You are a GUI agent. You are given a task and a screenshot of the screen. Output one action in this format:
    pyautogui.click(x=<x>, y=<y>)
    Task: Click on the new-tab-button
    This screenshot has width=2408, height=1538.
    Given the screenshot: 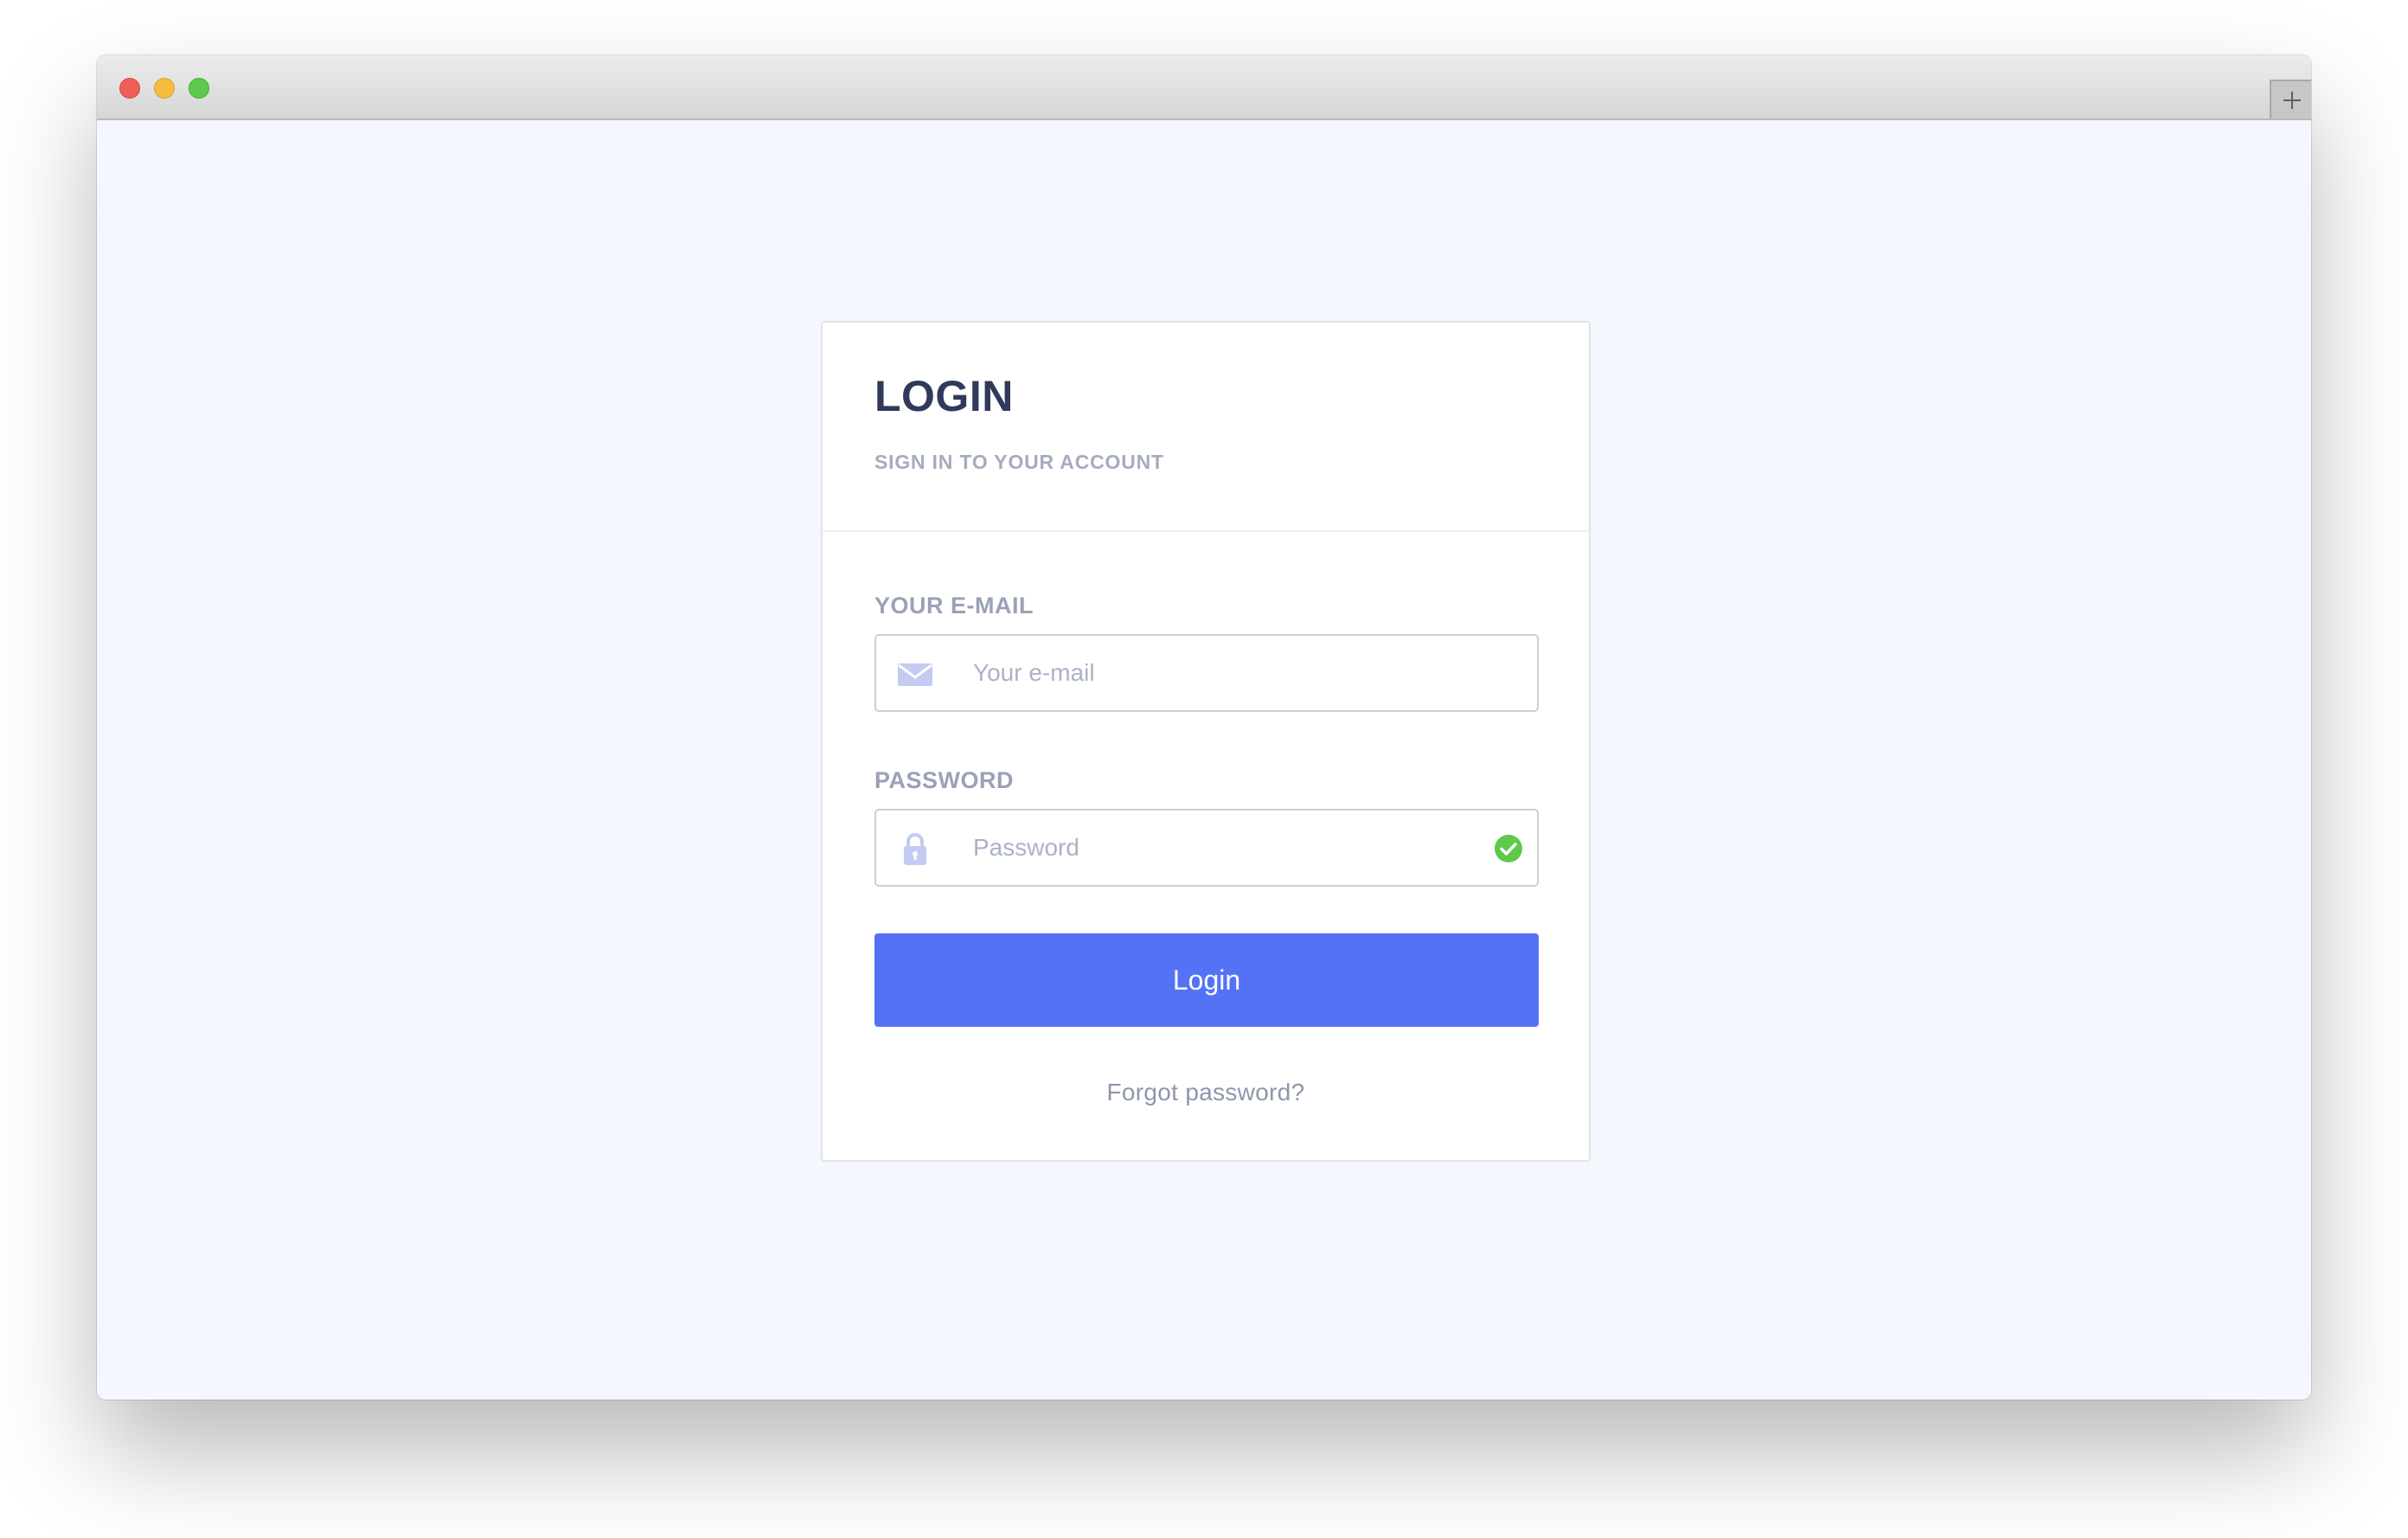 What is the action you would take?
    pyautogui.click(x=2290, y=100)
    